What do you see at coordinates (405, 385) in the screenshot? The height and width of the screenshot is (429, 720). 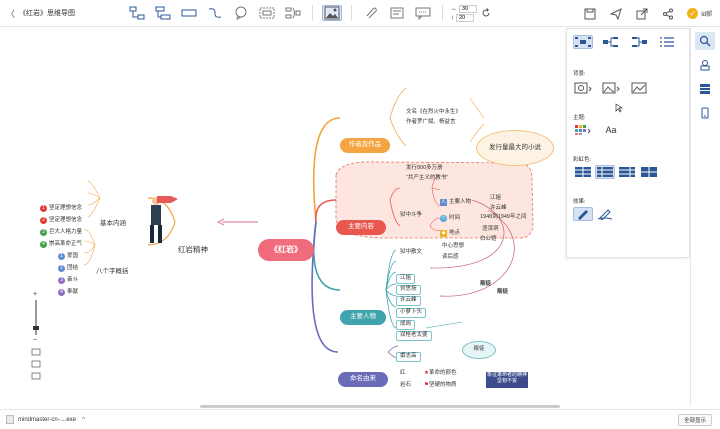 I see `naming-rock: 岩石` at bounding box center [405, 385].